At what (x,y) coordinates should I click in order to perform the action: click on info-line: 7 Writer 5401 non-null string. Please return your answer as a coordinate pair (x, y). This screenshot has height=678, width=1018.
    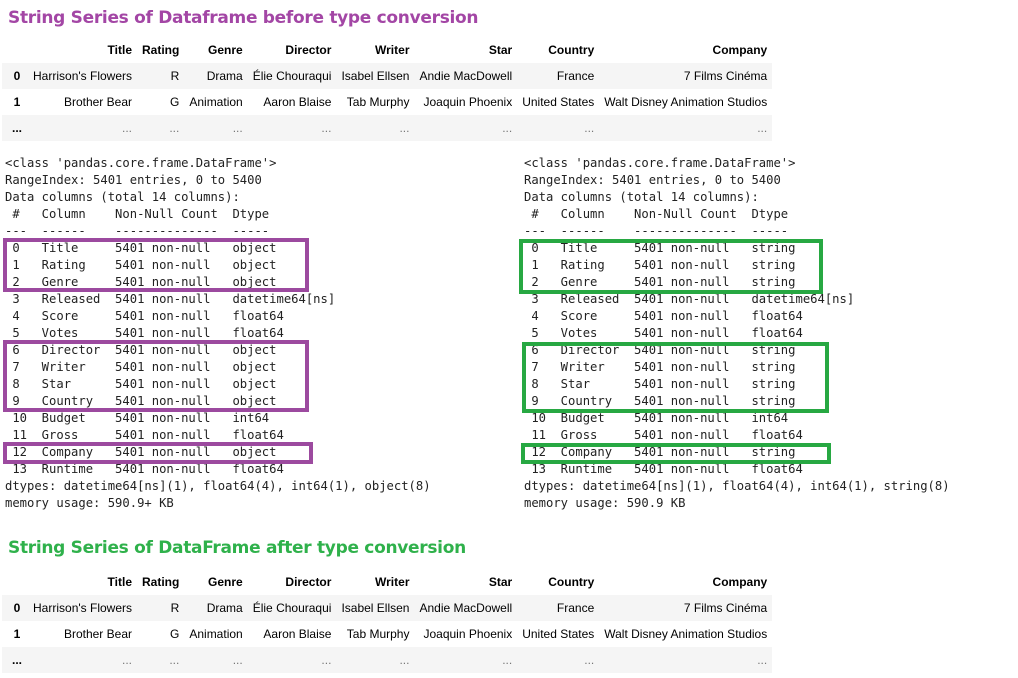
    Looking at the image, I should click on (660, 367).